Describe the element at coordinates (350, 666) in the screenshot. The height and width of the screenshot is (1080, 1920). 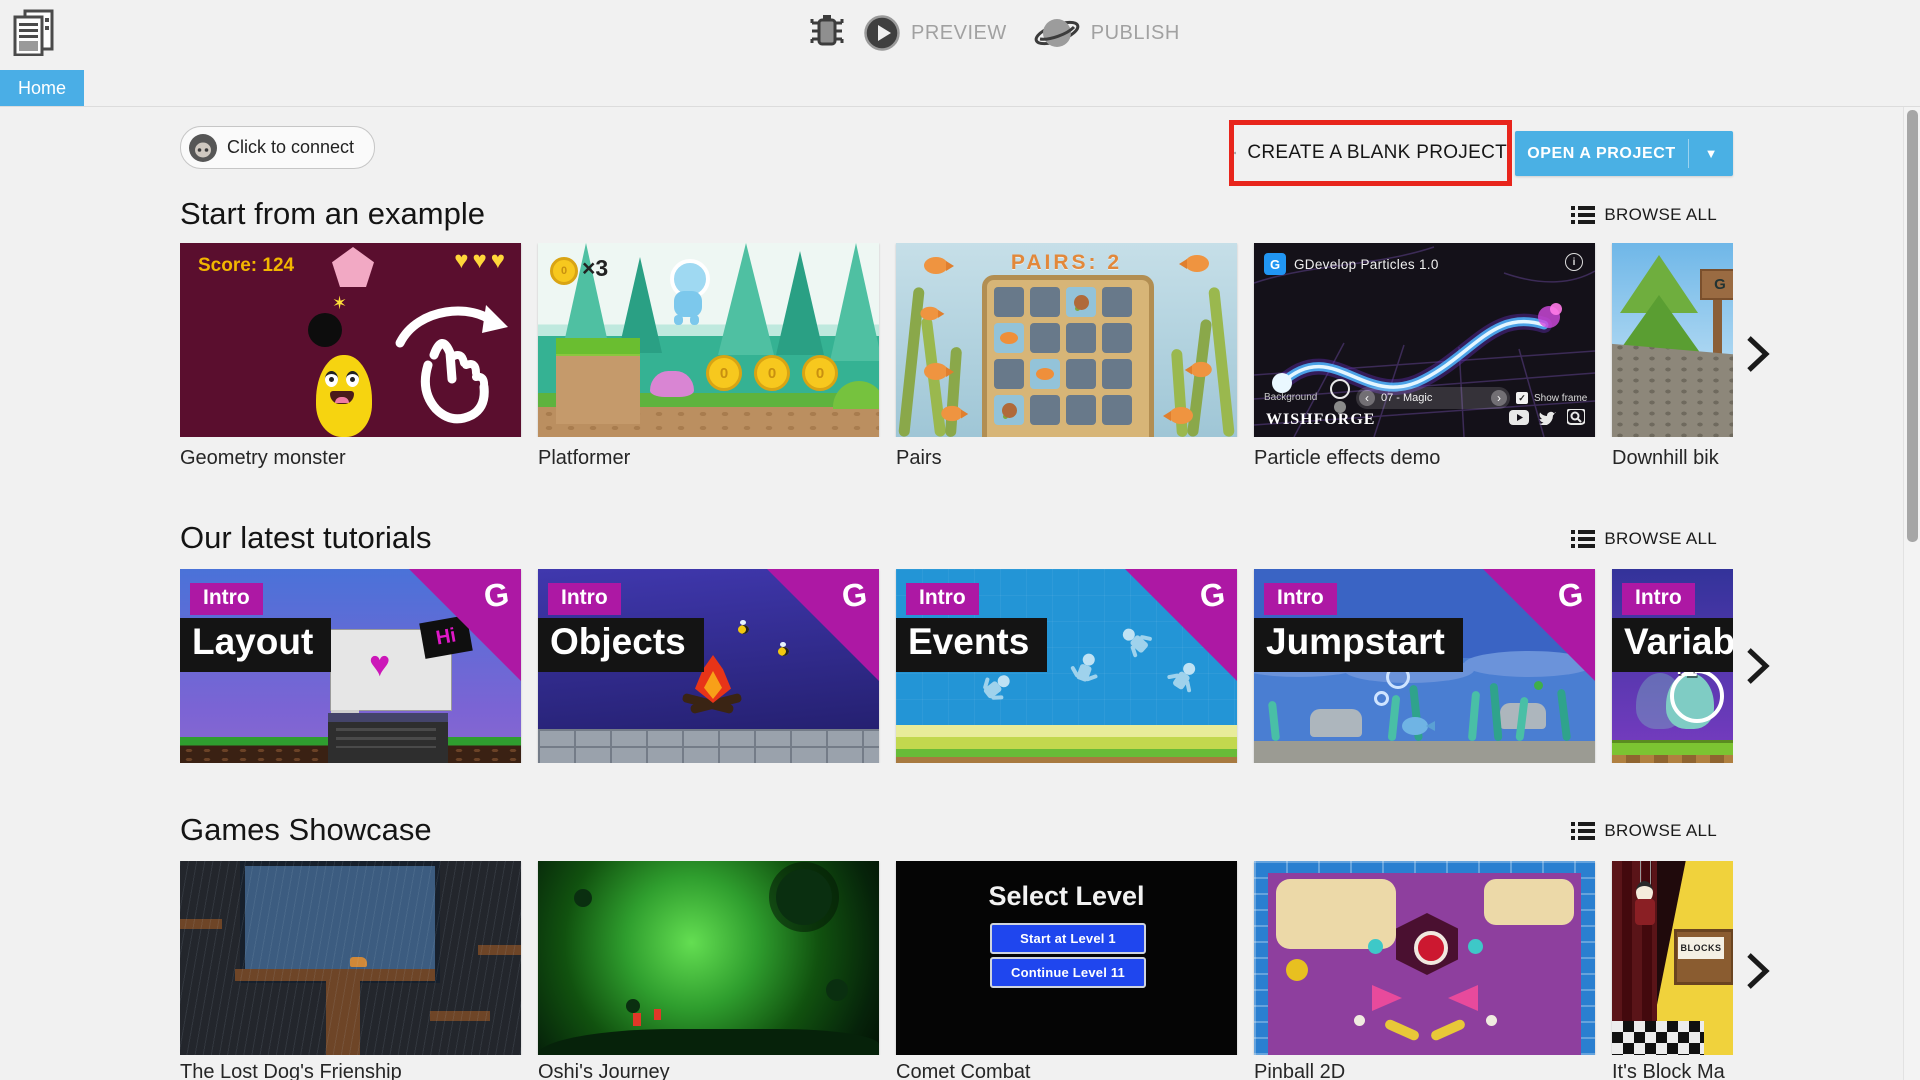
I see `tutorial-card-layout: ♥ Hi G Intro Layout` at that location.